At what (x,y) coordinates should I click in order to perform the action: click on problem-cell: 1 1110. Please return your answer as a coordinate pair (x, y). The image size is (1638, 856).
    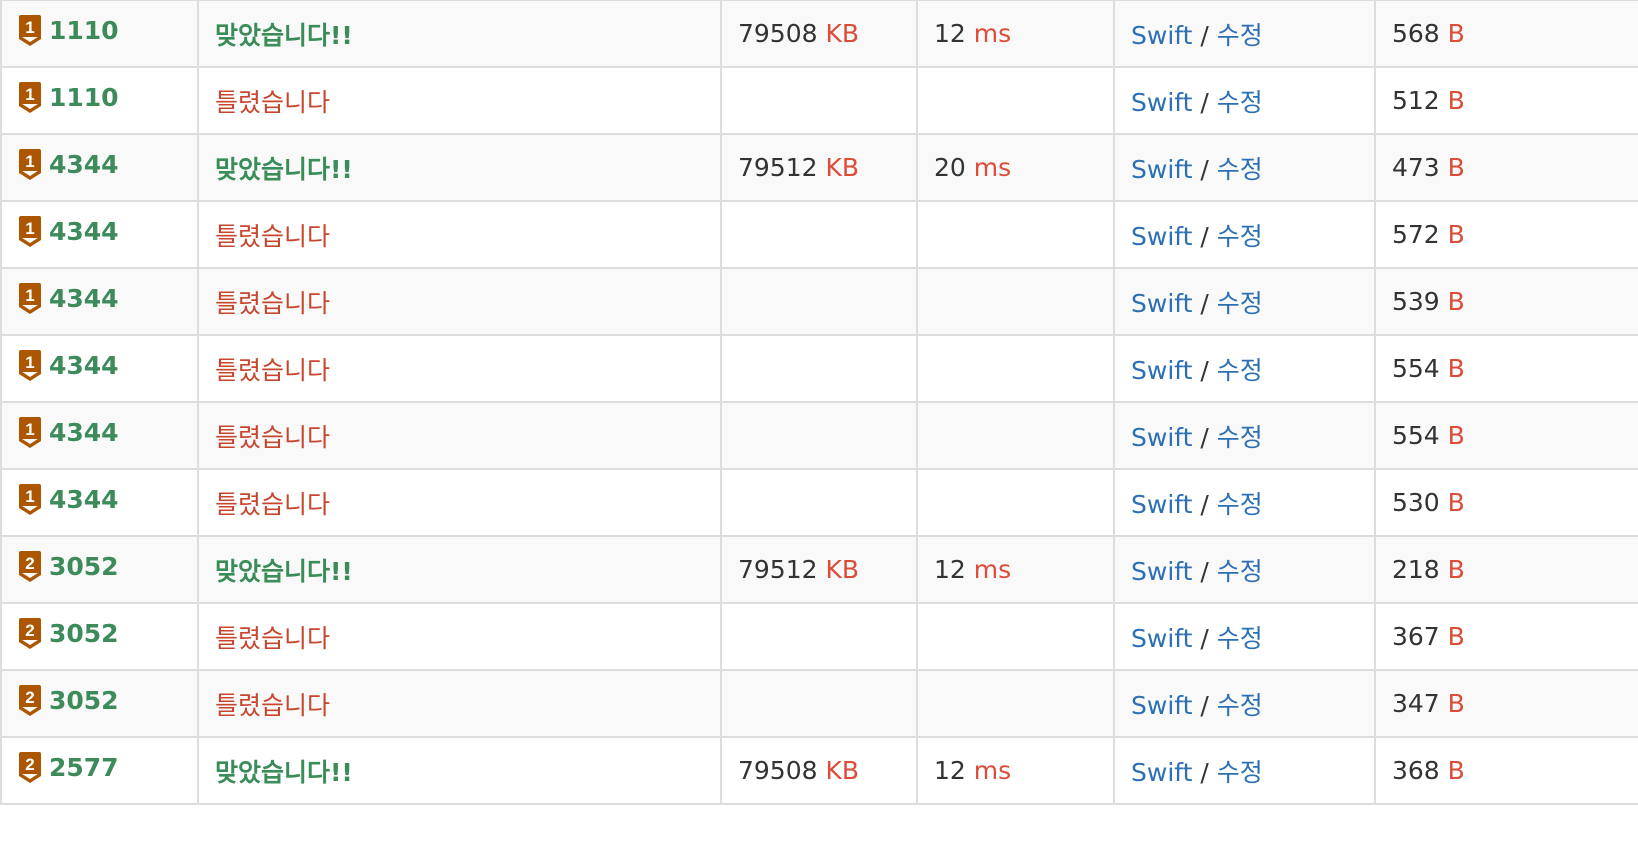
    Looking at the image, I should click on (99, 100).